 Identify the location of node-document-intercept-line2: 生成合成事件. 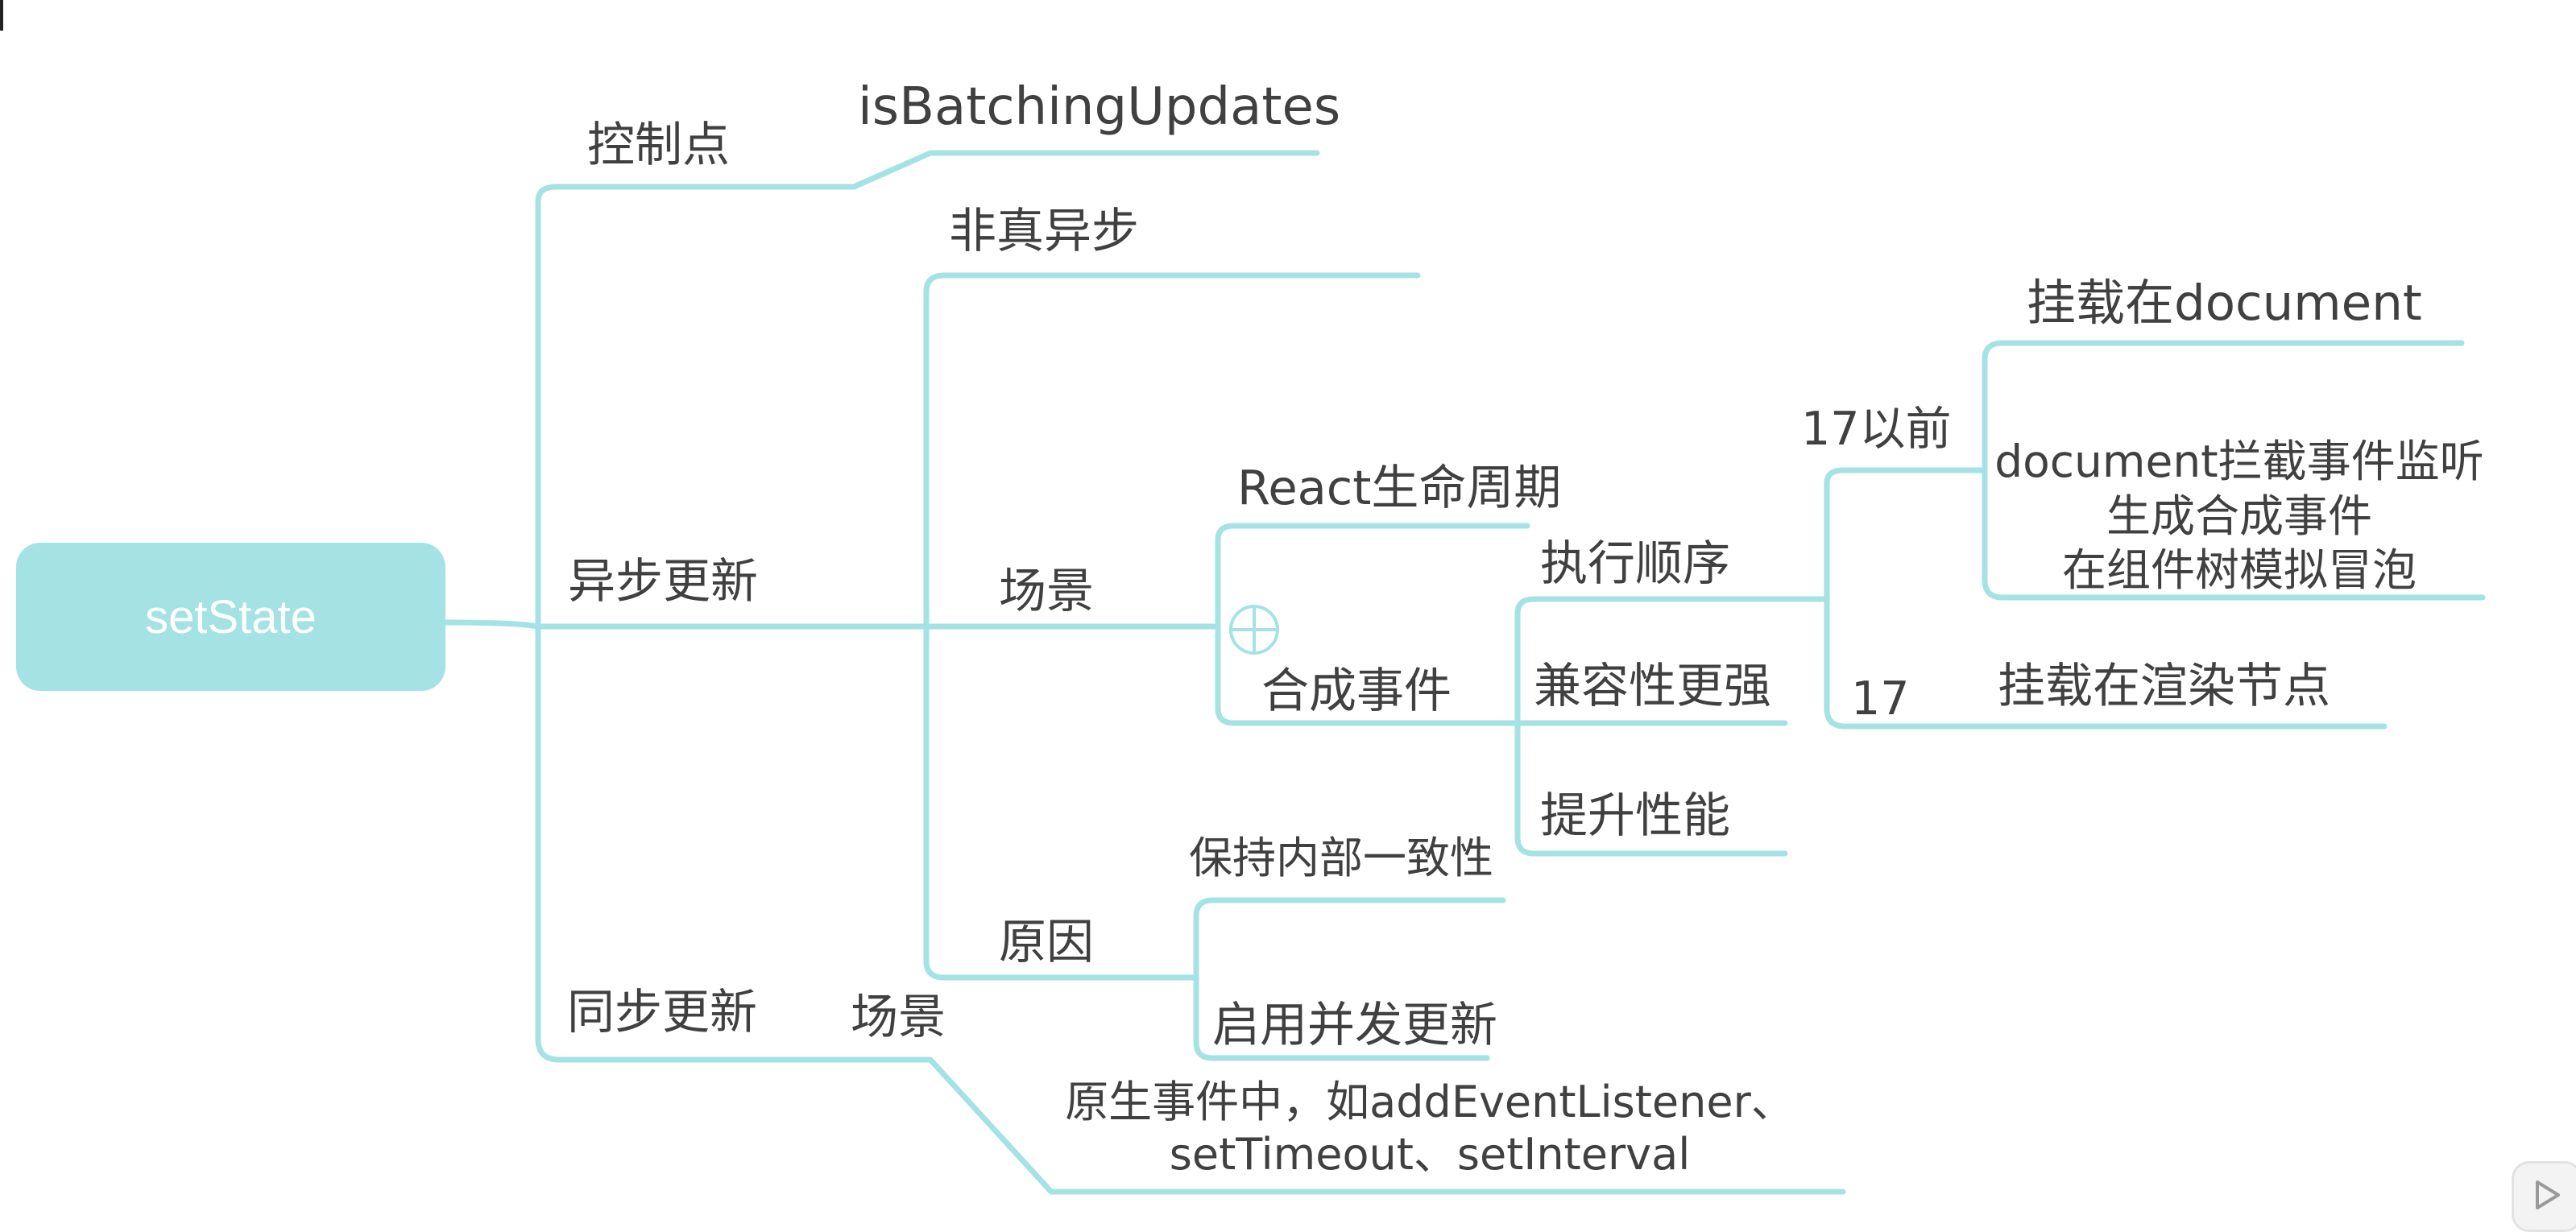
(2239, 516).